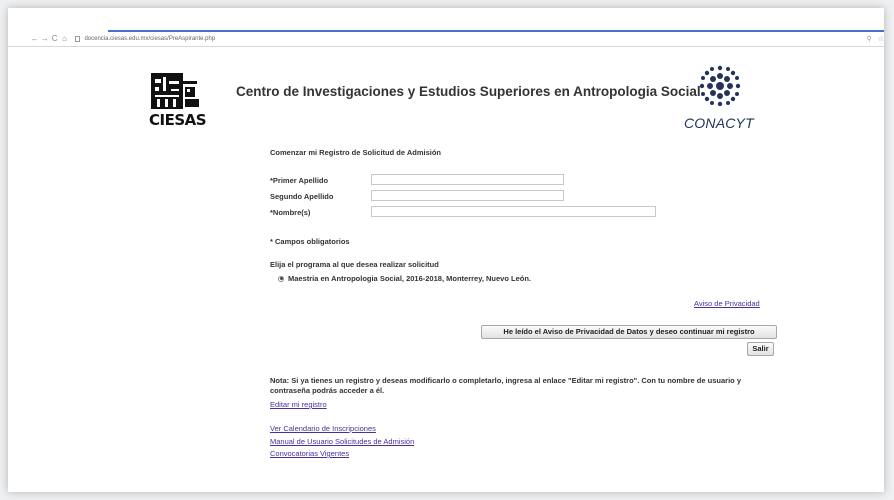  I want to click on ciesas-logo-icon, so click(175, 91).